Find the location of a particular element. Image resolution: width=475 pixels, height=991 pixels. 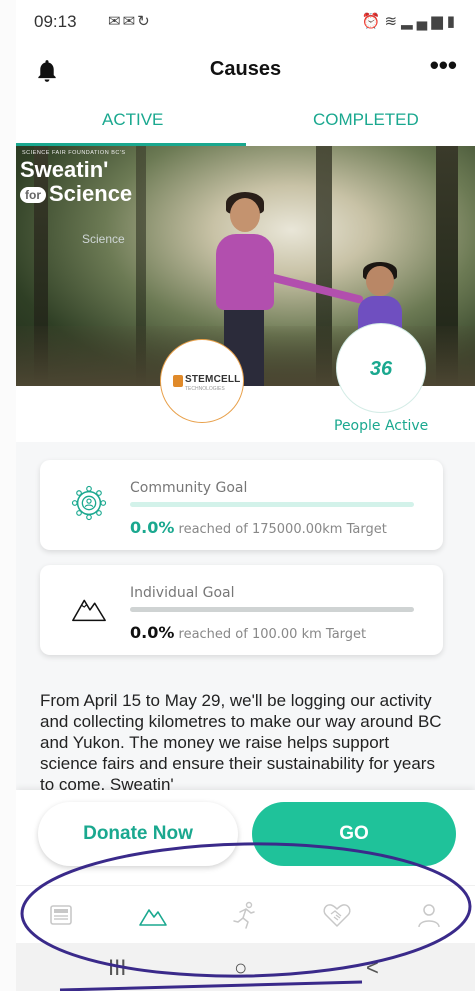

brand-logo: Sweatin' for Science is located at coordinates (76, 182).